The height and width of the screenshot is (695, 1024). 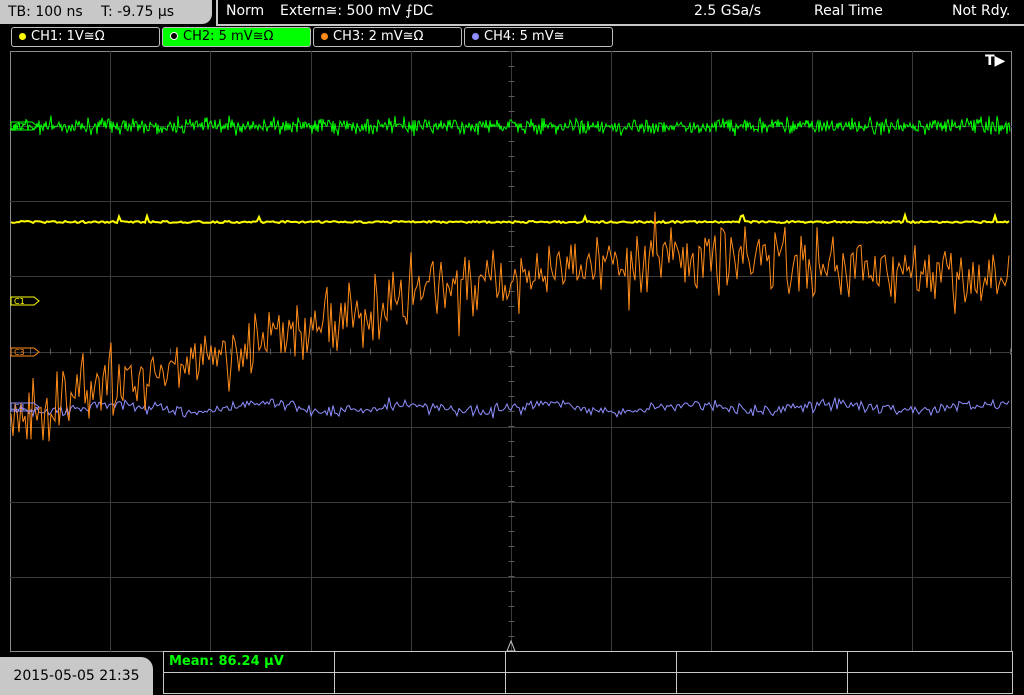 I want to click on channel-1-marker-label: C1, so click(x=19, y=301).